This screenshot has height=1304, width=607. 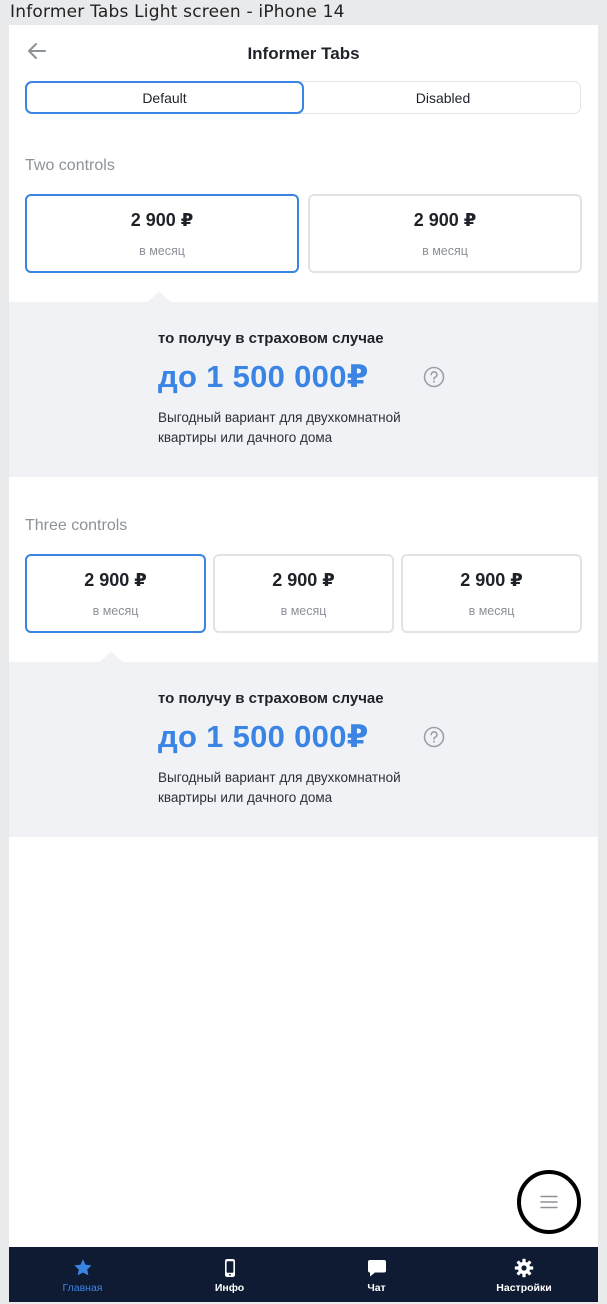 I want to click on gear-icon, so click(x=524, y=1268).